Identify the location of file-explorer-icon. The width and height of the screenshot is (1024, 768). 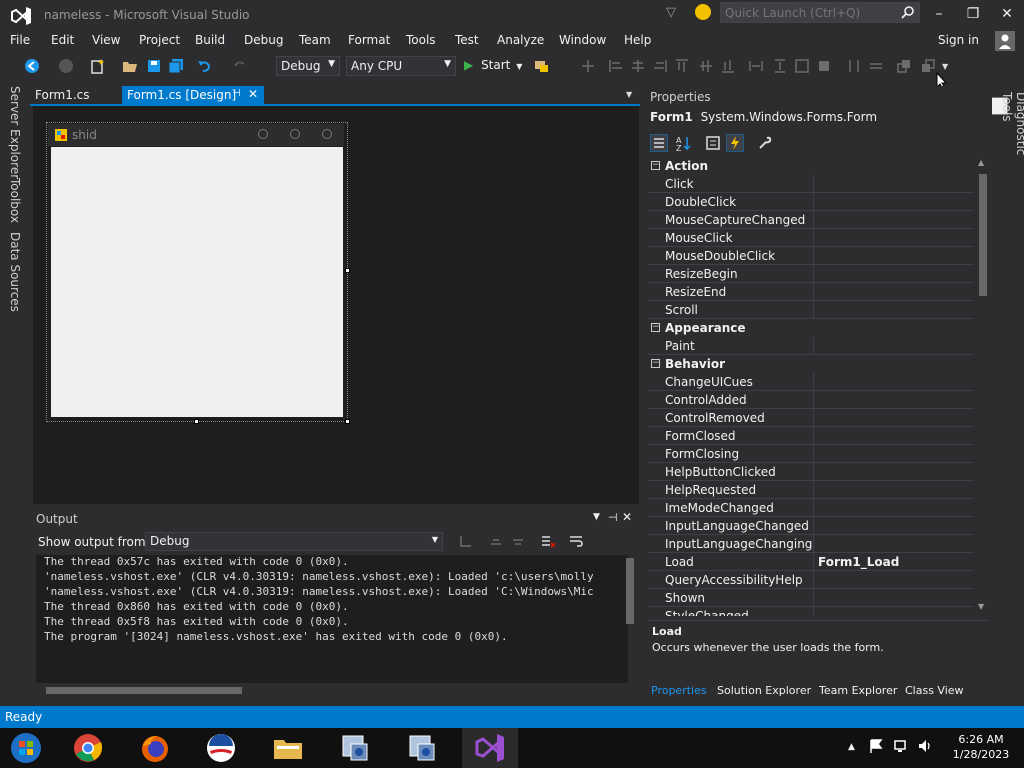
(288, 748).